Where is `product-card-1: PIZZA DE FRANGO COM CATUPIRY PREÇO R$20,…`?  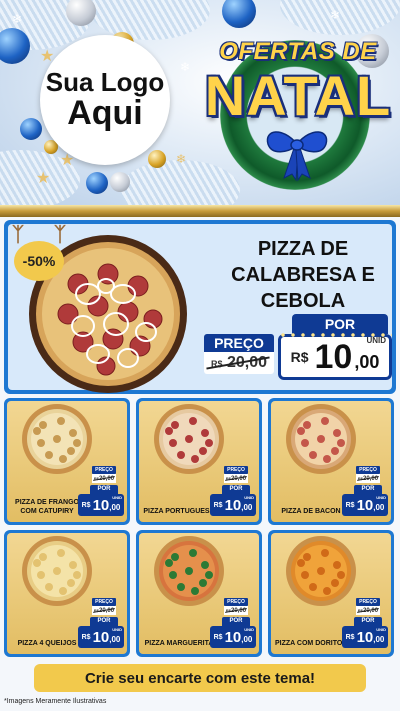 product-card-1: PIZZA DE FRANGO COM CATUPIRY PREÇO R$20,… is located at coordinates (67, 461).